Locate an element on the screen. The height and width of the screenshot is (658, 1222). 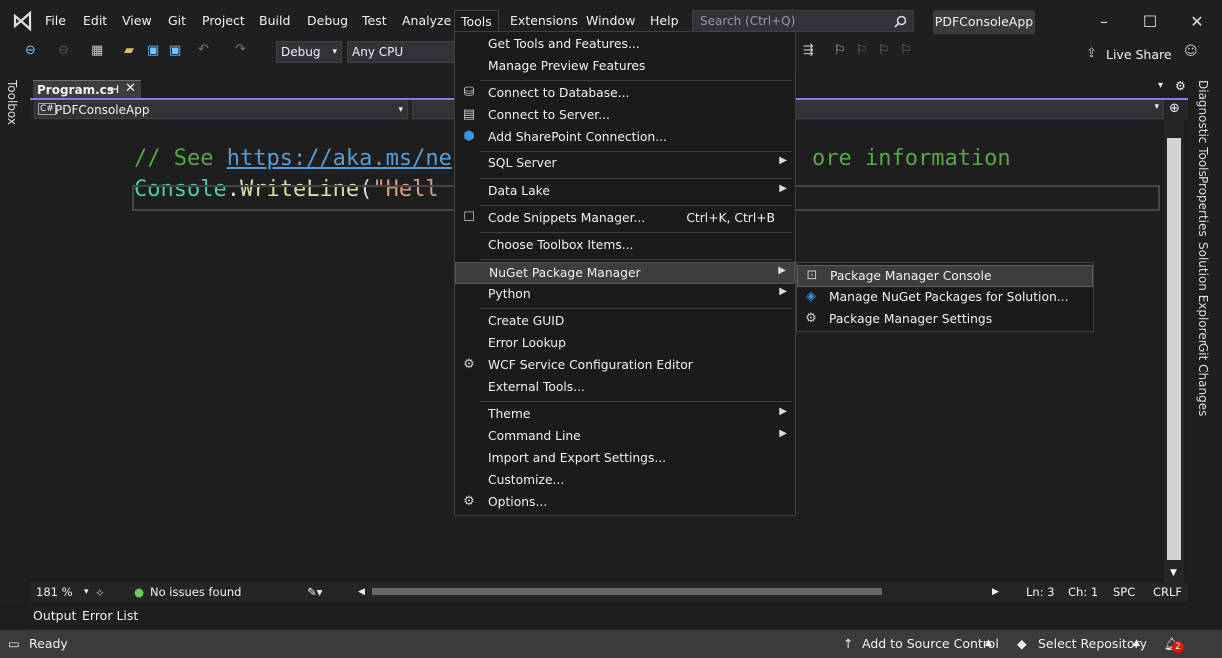
issues-status: No issues found is located at coordinates (195, 592).